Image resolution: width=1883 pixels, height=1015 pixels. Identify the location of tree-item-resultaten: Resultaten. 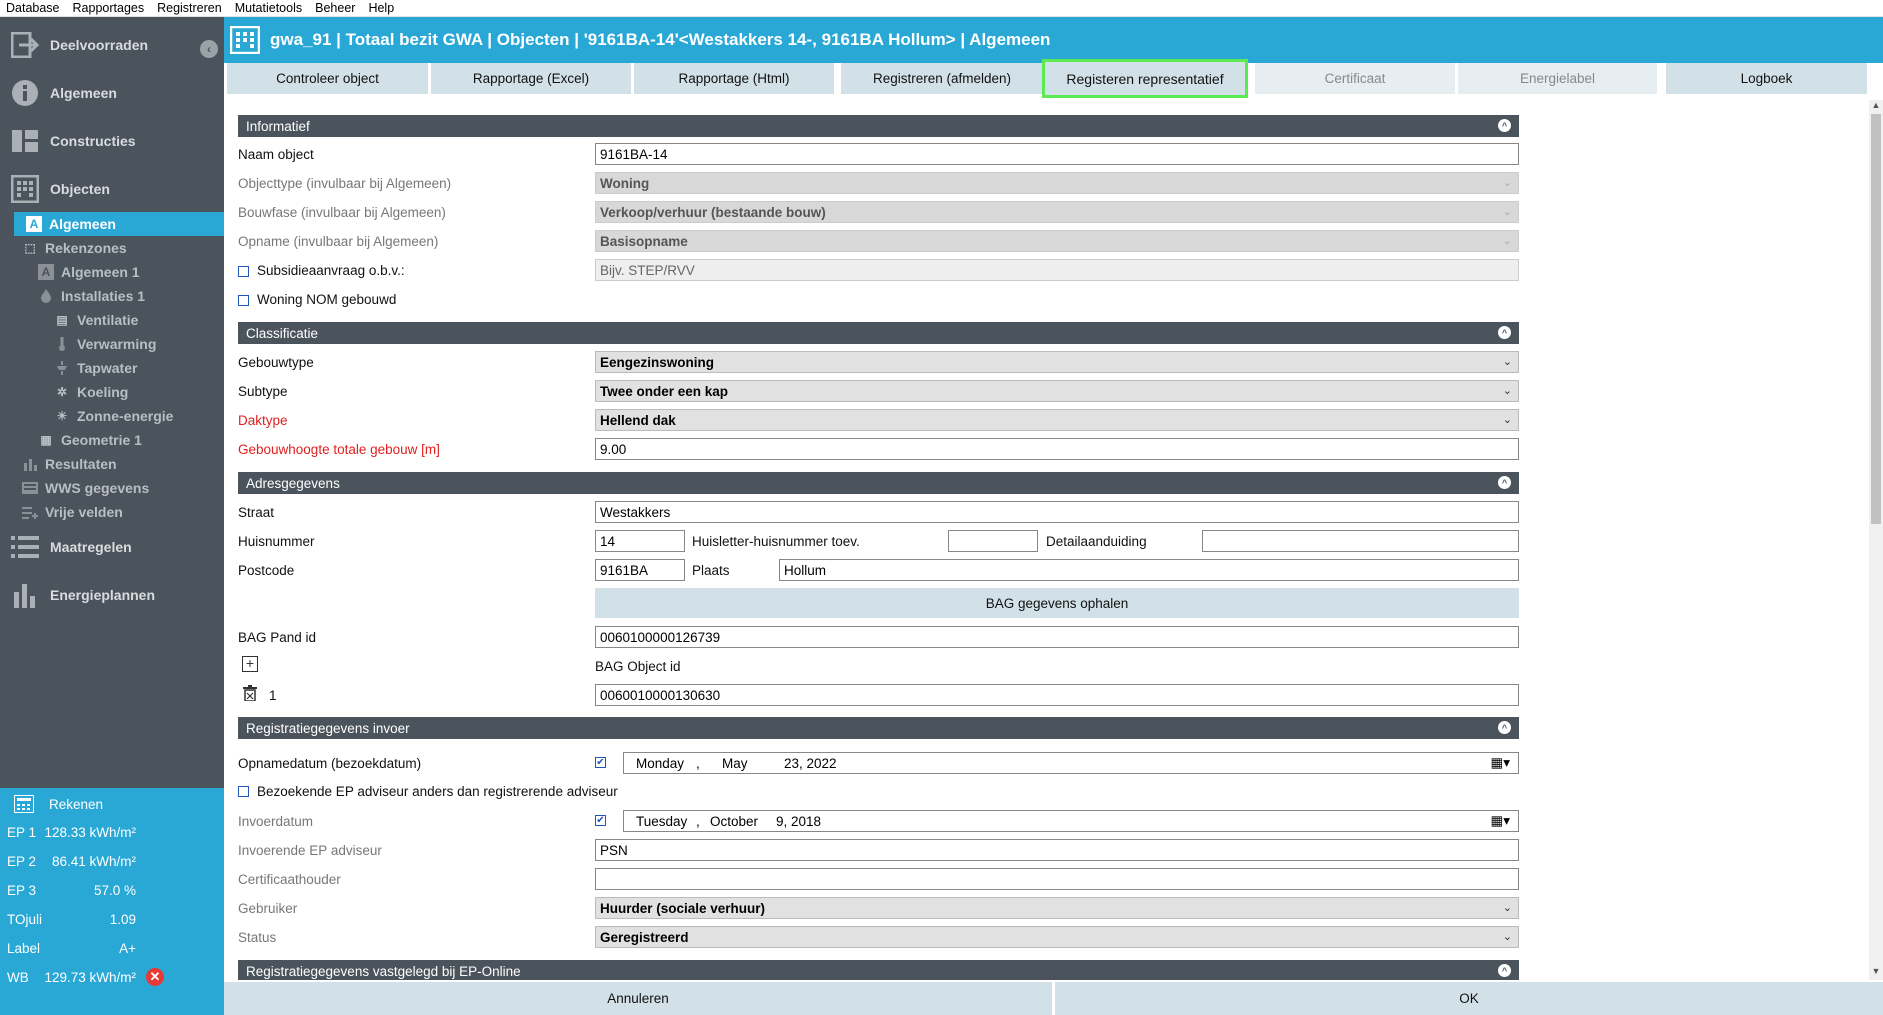
(69, 464).